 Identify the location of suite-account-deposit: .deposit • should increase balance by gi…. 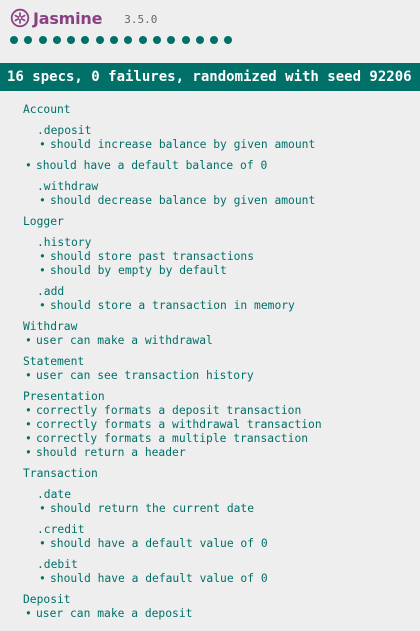
(221, 138).